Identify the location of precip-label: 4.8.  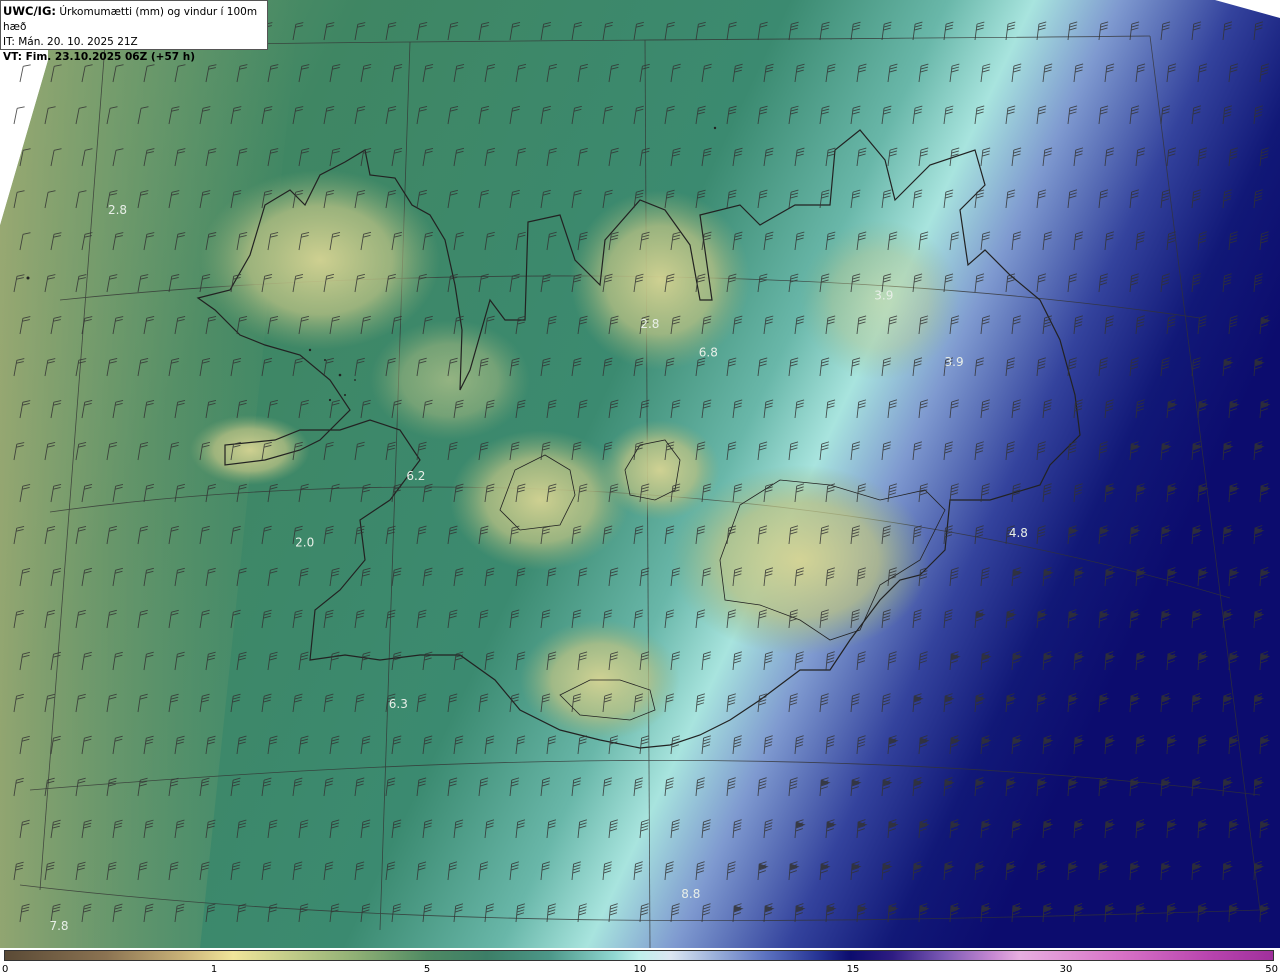
(1018, 533).